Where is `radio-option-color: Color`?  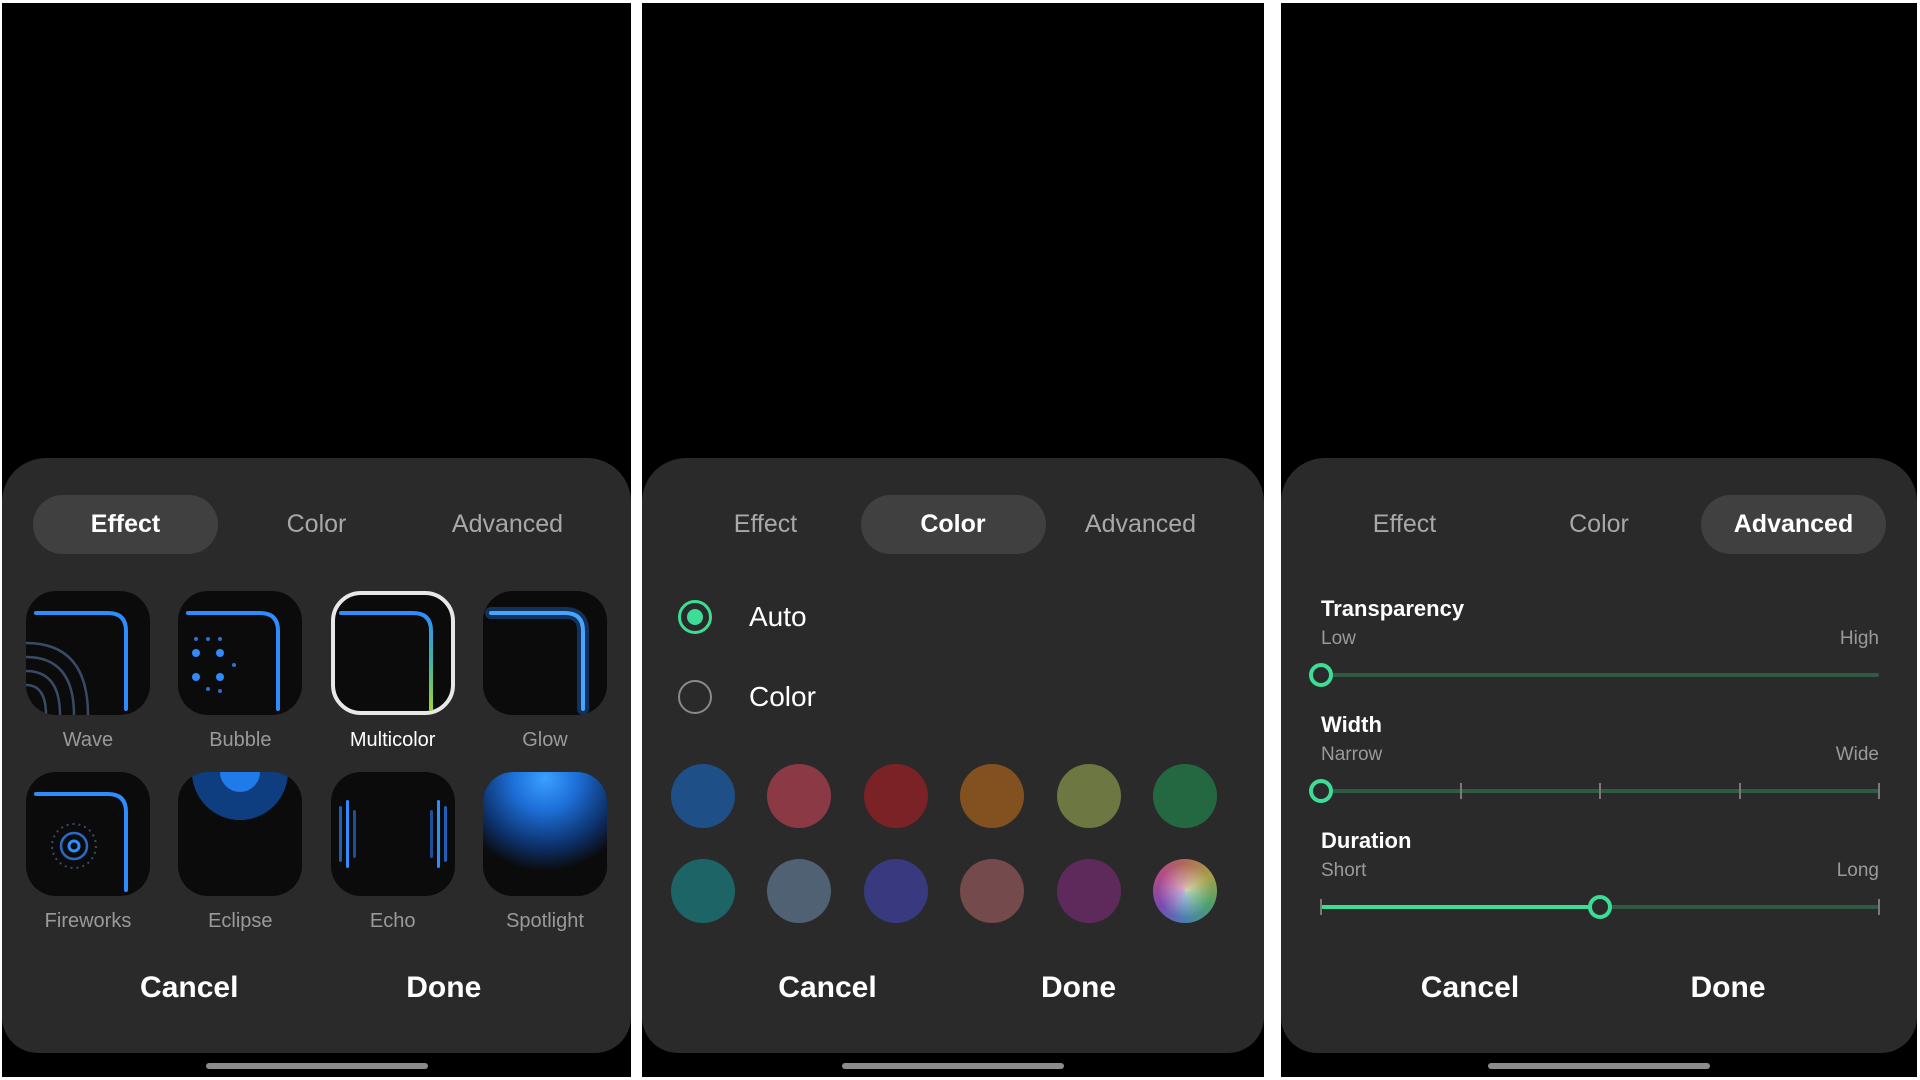
radio-option-color: Color is located at coordinates (747, 697).